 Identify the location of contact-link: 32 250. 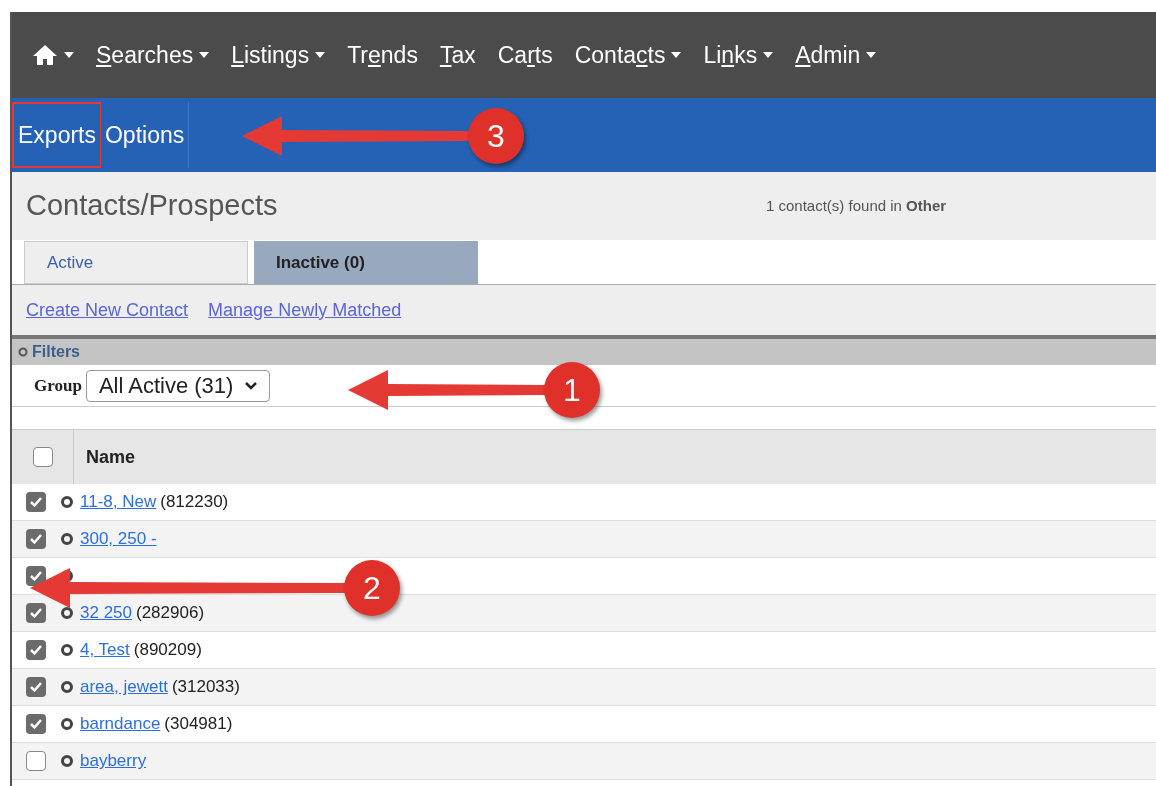
(106, 613).